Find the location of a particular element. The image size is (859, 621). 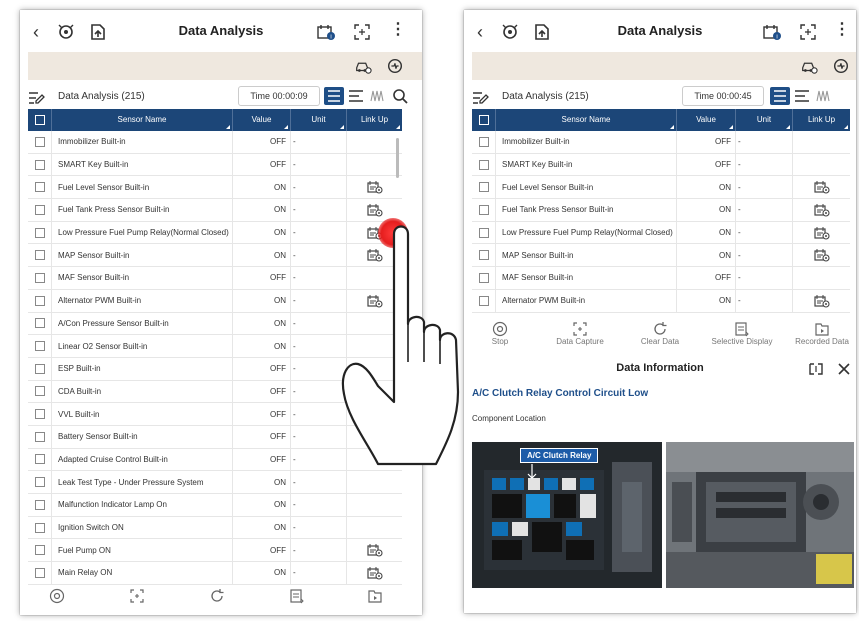

stop-button: Stop is located at coordinates (500, 333).